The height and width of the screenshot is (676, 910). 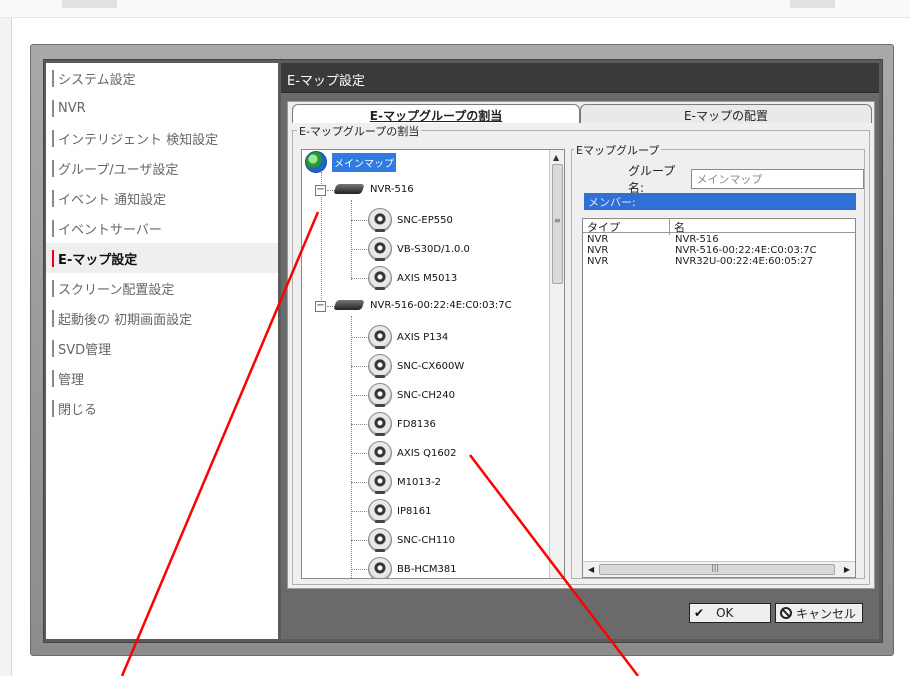 What do you see at coordinates (162, 318) in the screenshot?
I see `menu-item-startup-screen: 起動後の 初期画面設定` at bounding box center [162, 318].